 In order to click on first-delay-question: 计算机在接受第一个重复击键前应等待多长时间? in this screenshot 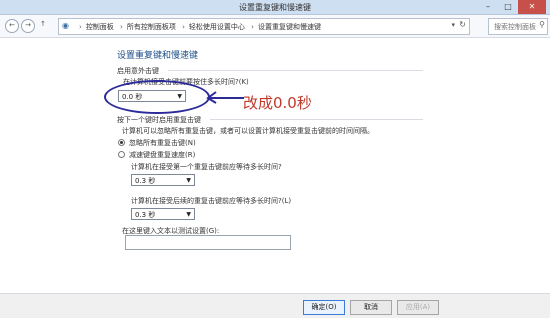, I will do `click(206, 167)`.